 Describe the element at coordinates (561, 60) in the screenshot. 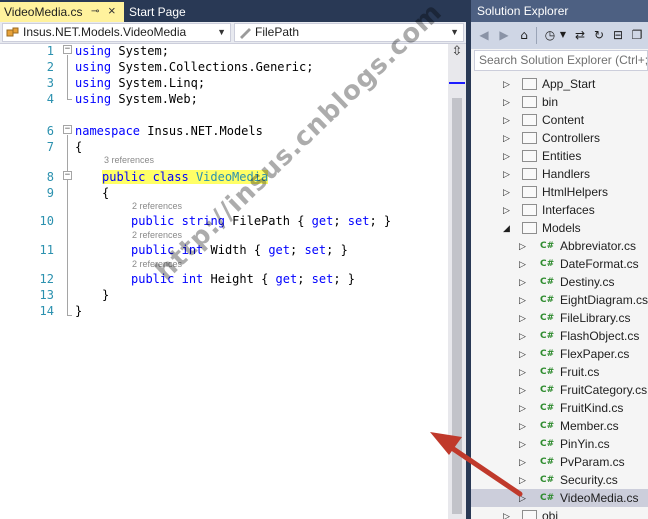

I see `search-solution-explorer-input: Search Solution Explorer (Ctrl+;)` at that location.